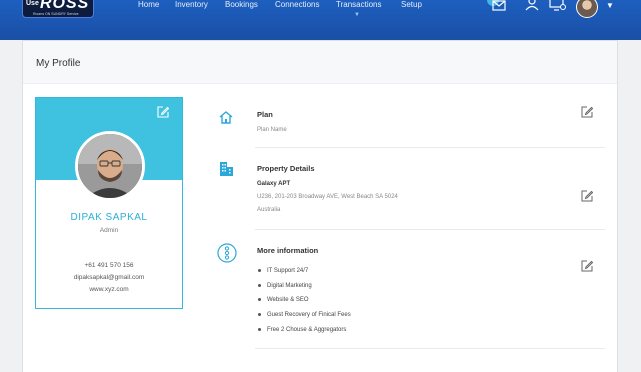  What do you see at coordinates (610, 5) in the screenshot?
I see `caret-down-icon: ▼` at bounding box center [610, 5].